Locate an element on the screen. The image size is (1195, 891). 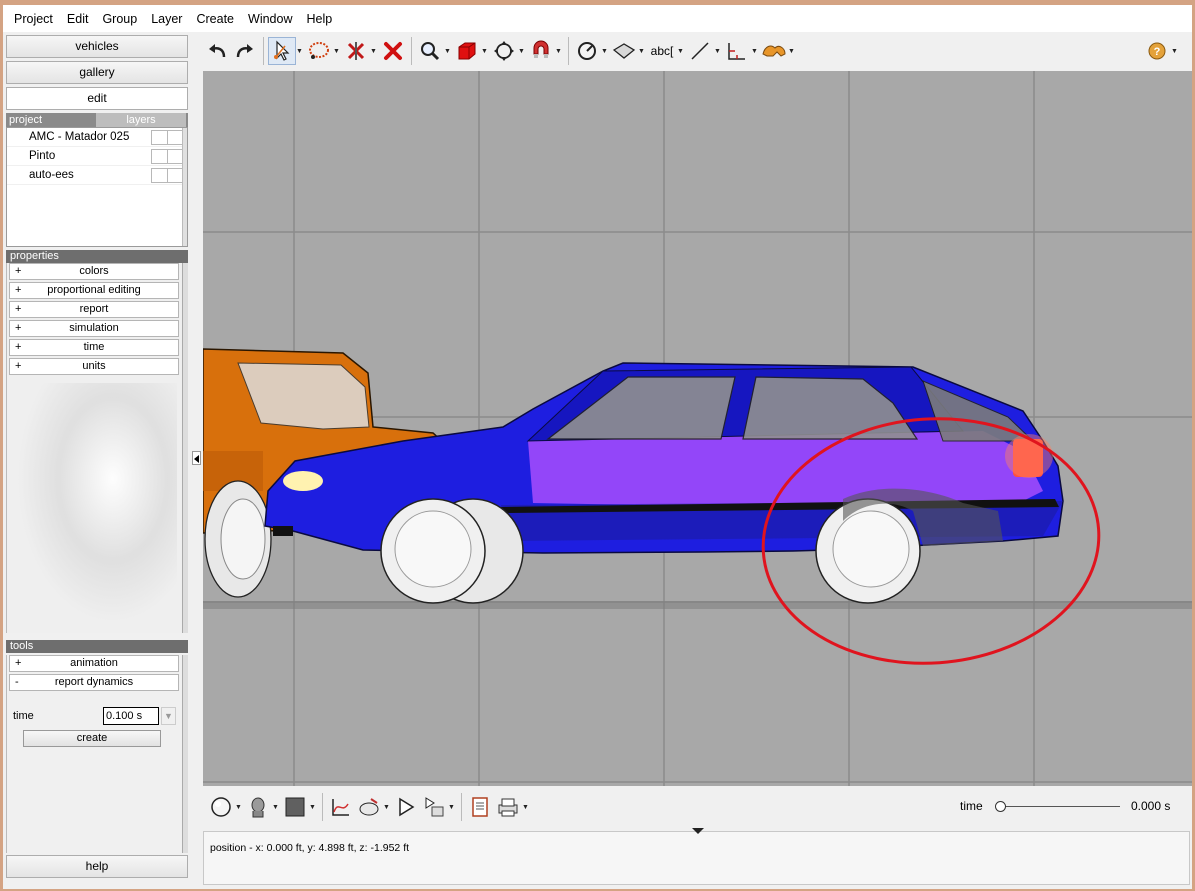
menu-window: Window is located at coordinates (270, 19).